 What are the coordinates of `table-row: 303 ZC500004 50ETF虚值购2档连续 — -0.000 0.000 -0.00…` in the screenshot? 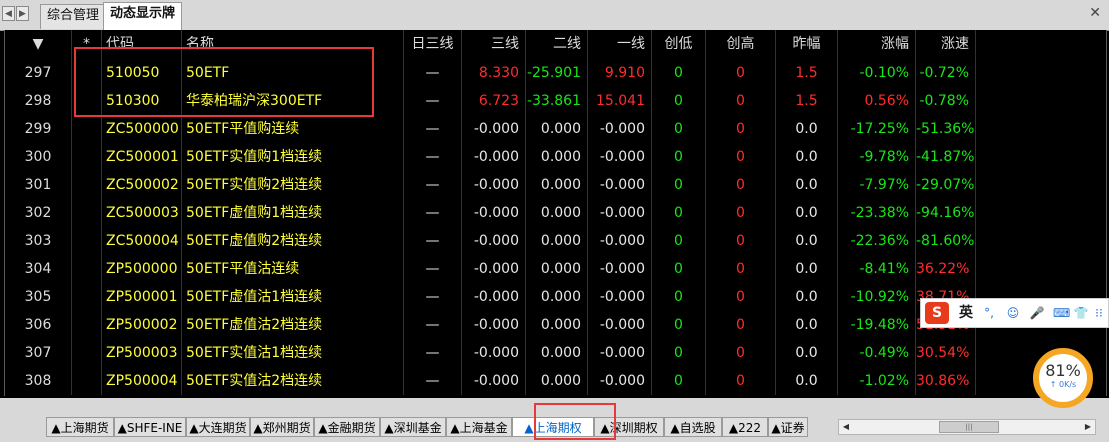 It's located at (555, 241).